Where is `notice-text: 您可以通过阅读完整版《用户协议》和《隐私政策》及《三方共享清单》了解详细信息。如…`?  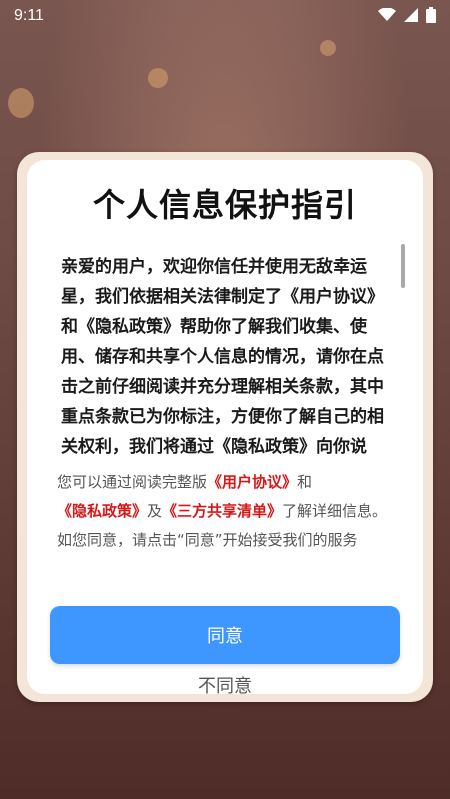
notice-text: 您可以通过阅读完整版《用户协议》和《隐私政策》及《三方共享清单》了解详细信息。如… is located at coordinates (227, 511).